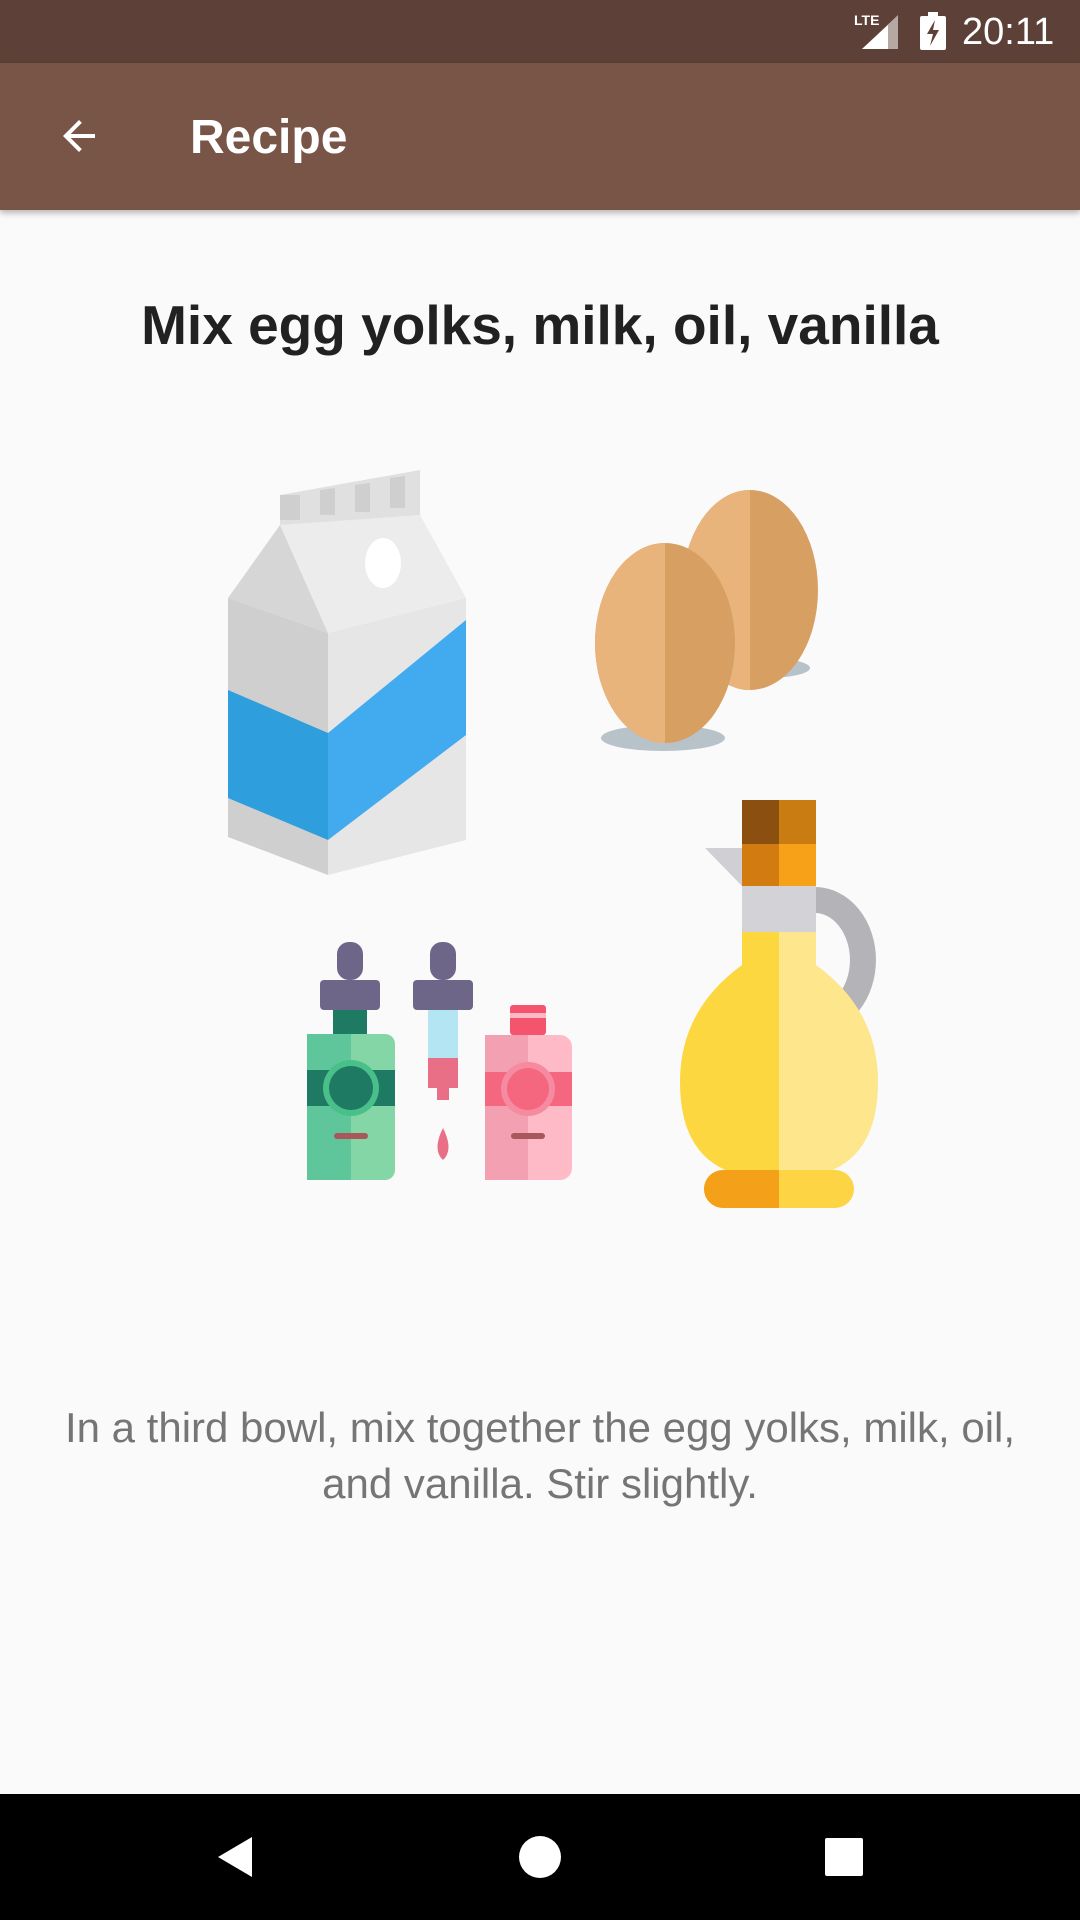  Describe the element at coordinates (540, 136) in the screenshot. I see `app-bar: Recipe` at that location.